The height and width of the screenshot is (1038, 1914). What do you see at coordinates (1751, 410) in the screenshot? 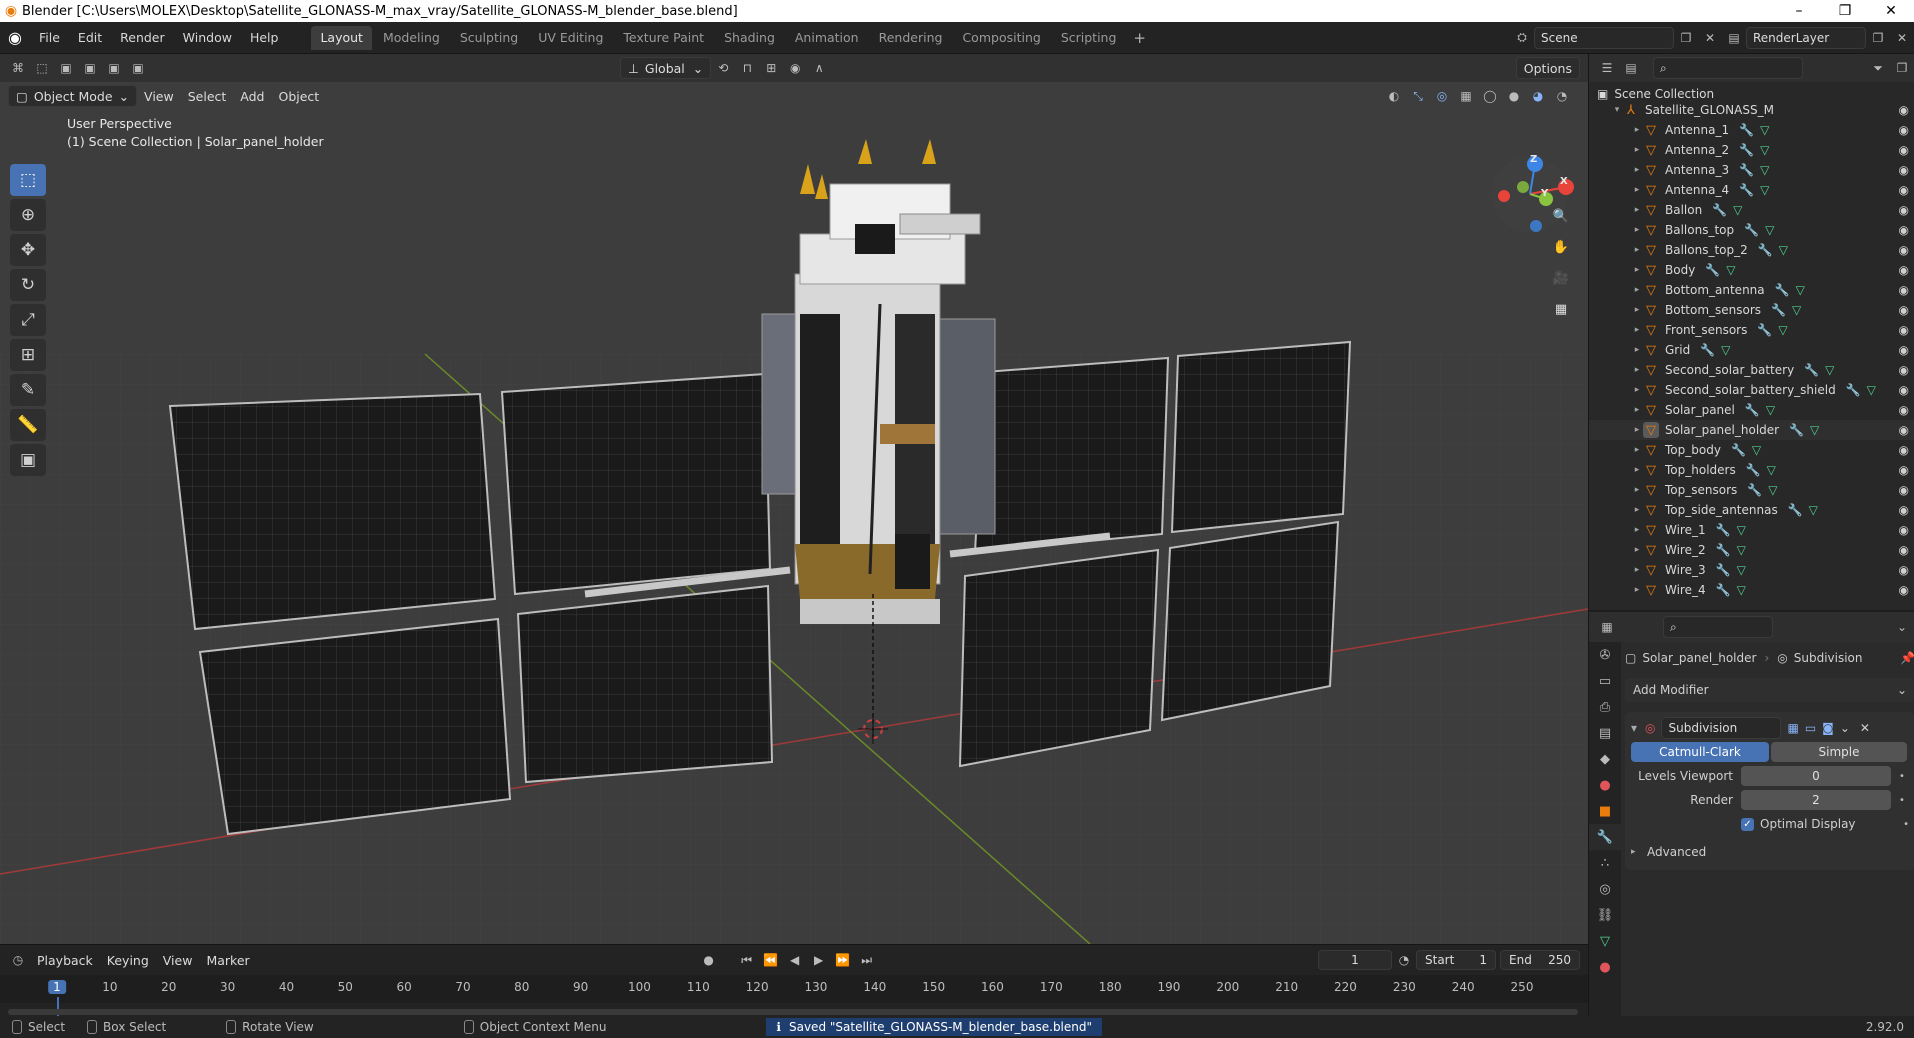
I see `outliner-item: ▸ ▽ Solar_panel 🔧 ▽ ◉` at bounding box center [1751, 410].